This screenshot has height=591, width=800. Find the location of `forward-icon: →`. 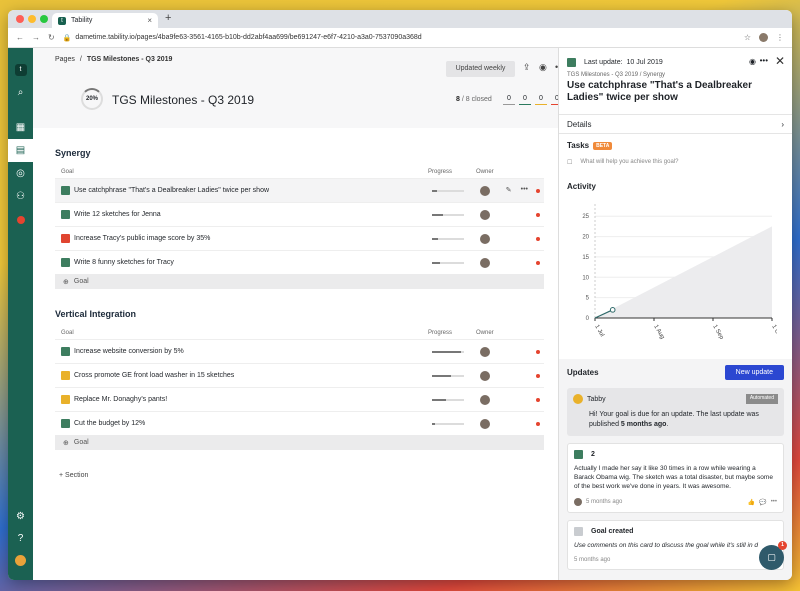

forward-icon: → is located at coordinates (36, 37).